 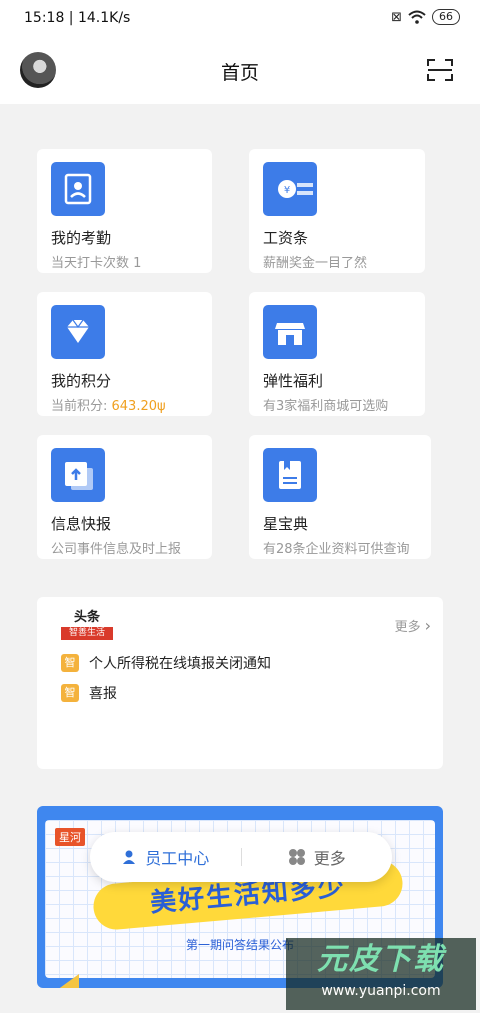 I want to click on header: 首页, so click(x=240, y=71).